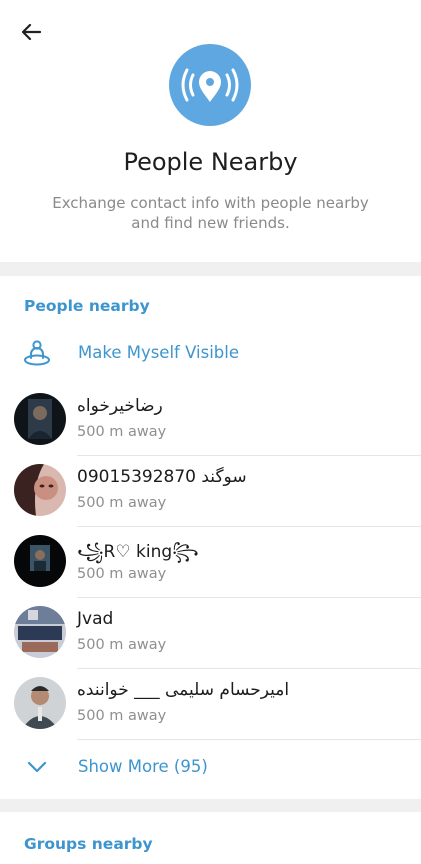 The height and width of the screenshot is (864, 421). I want to click on make-myself-visible-button: Make Myself Visible, so click(210, 354).